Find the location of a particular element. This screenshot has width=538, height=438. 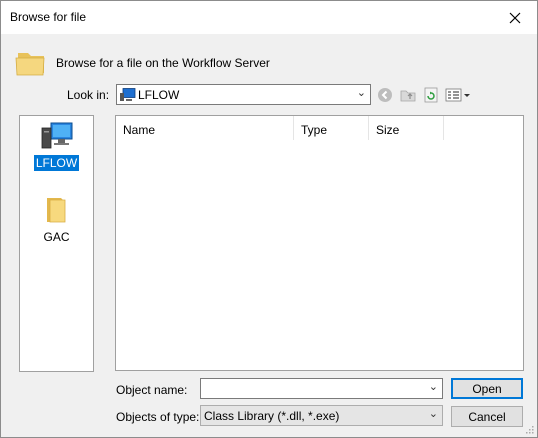

new-folder-button is located at coordinates (431, 95).